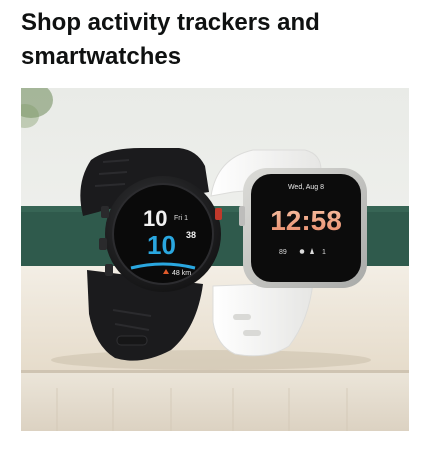 The height and width of the screenshot is (456, 431). Describe the element at coordinates (181, 273) in the screenshot. I see `garmin-distance: 48 km` at that location.